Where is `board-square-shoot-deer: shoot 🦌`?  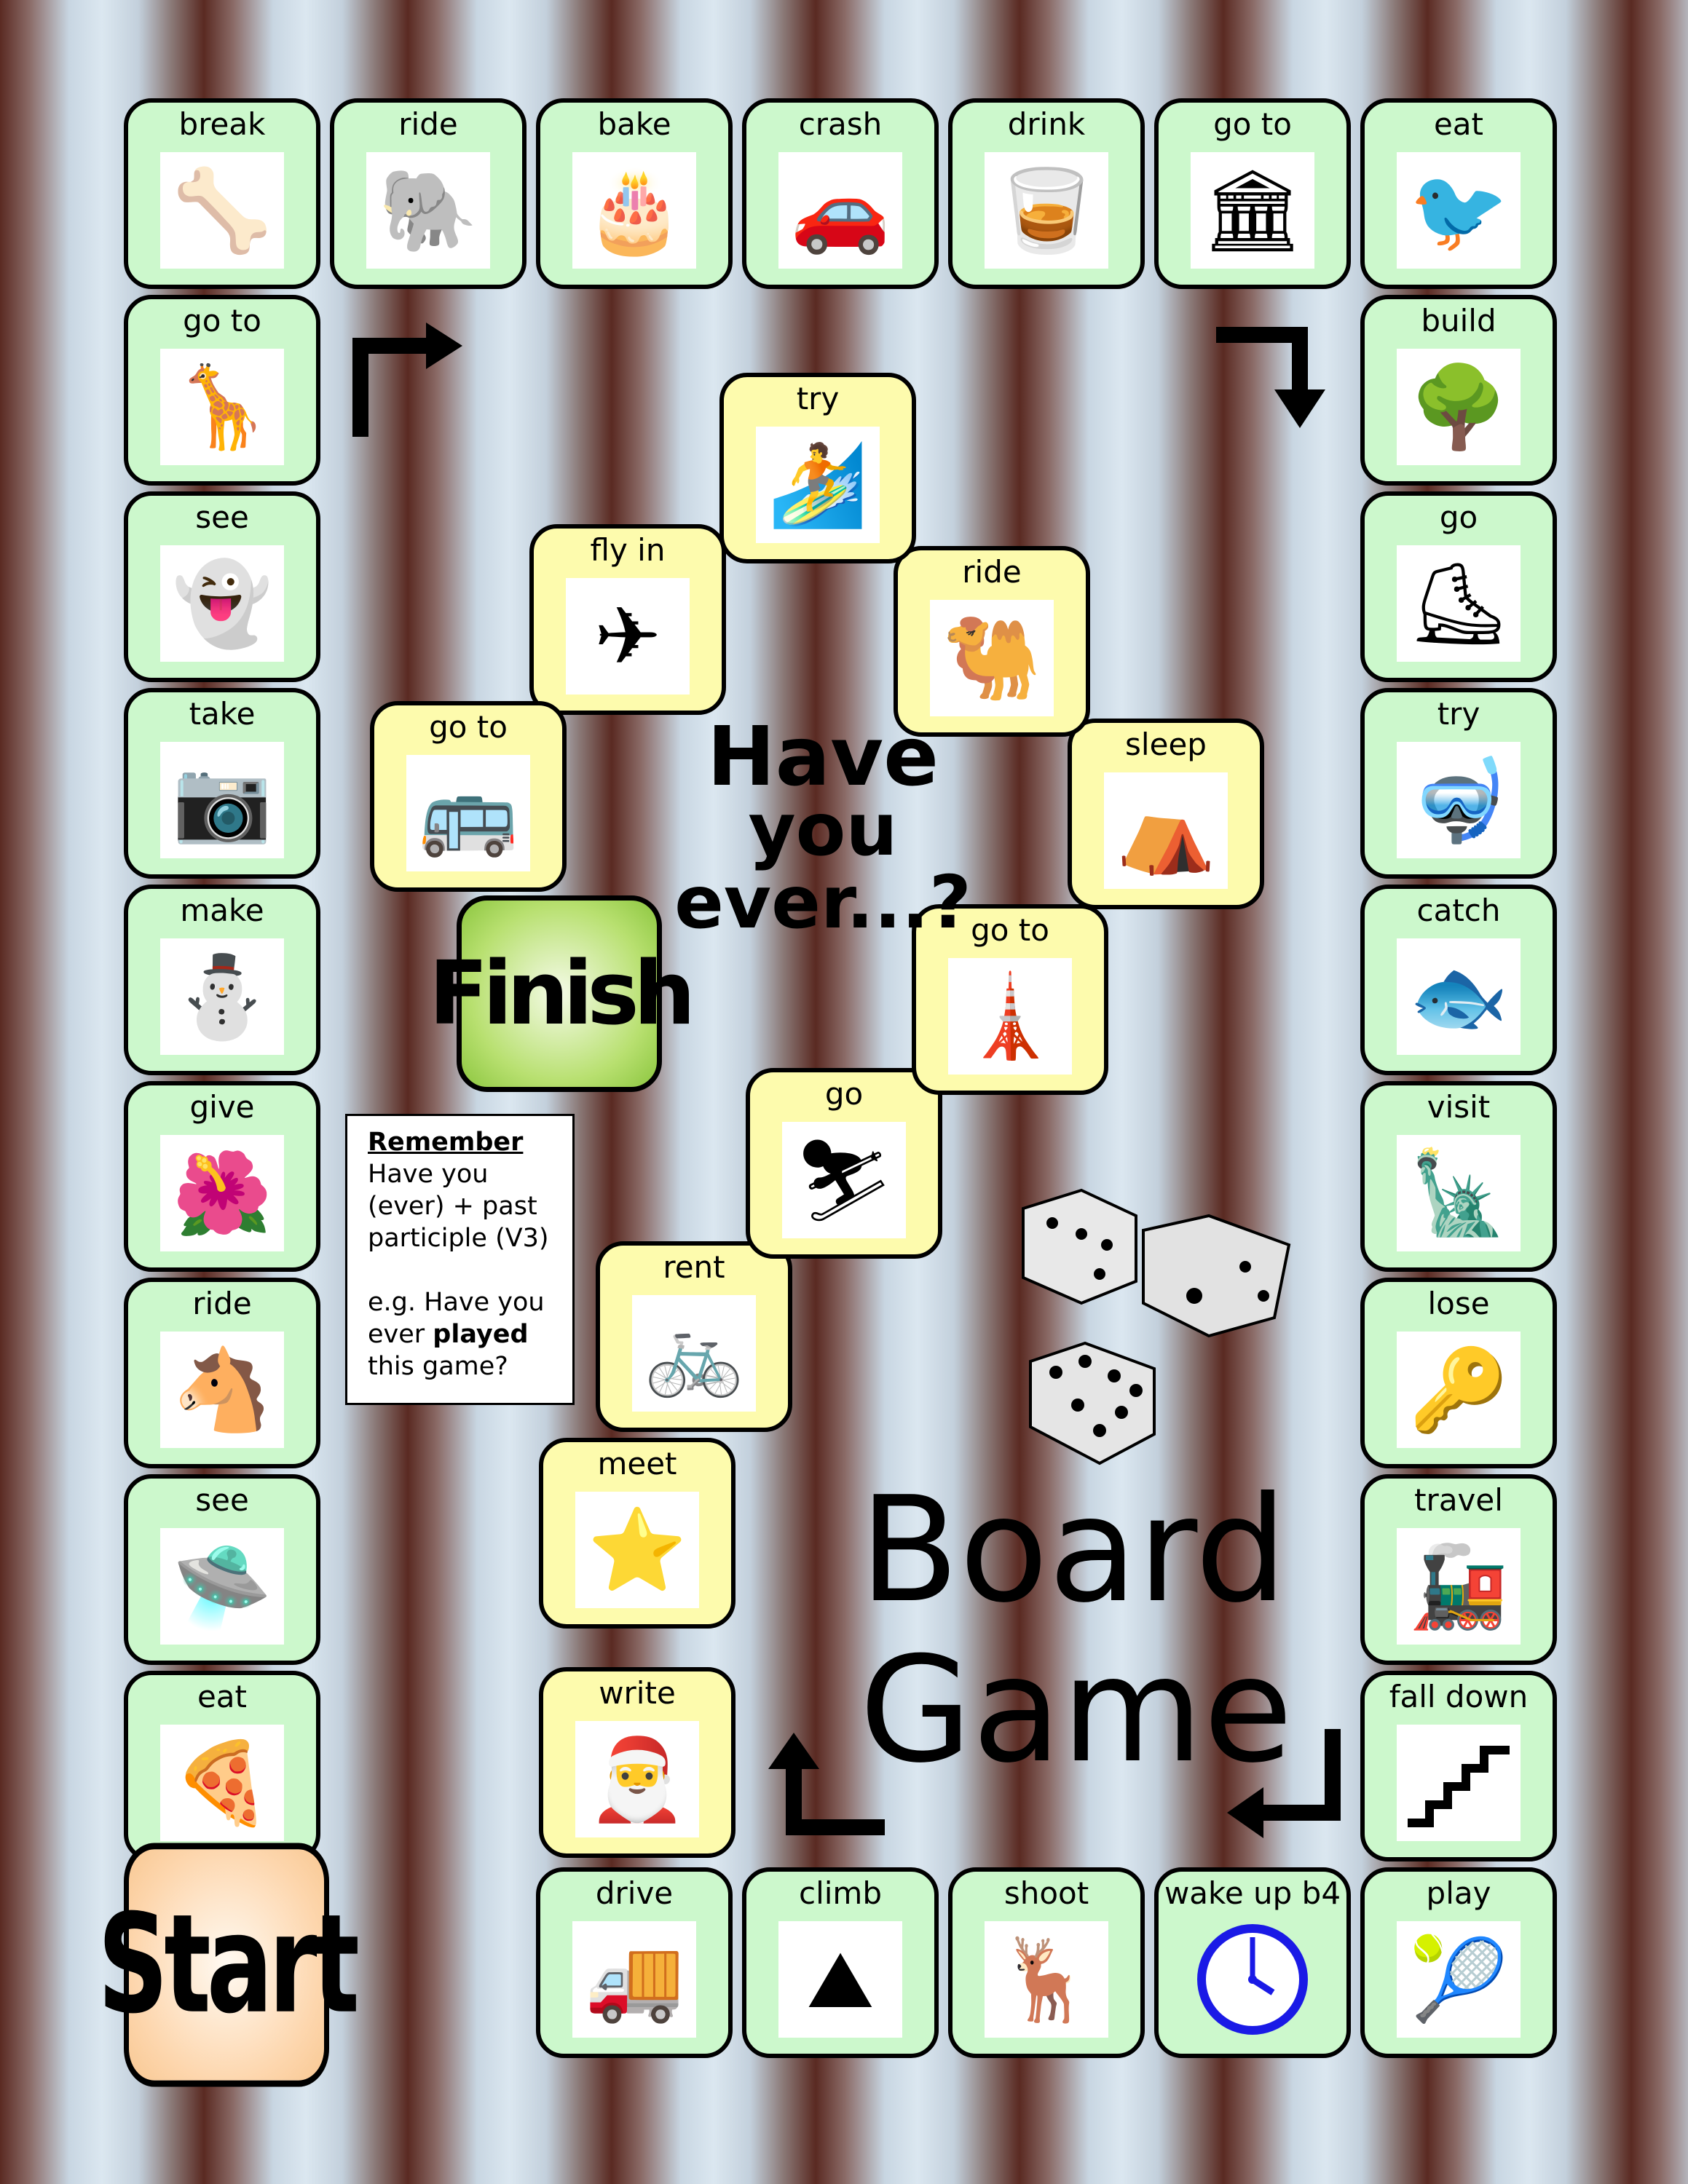 board-square-shoot-deer: shoot 🦌 is located at coordinates (1046, 1962).